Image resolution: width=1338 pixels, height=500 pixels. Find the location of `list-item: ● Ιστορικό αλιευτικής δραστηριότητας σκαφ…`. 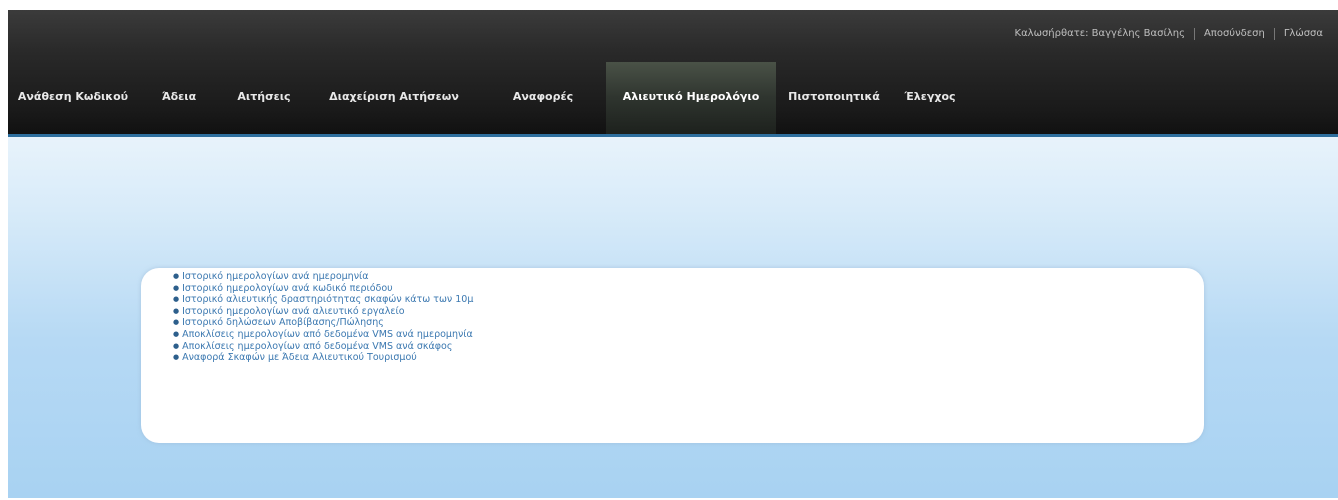

list-item: ● Ιστορικό αλιευτικής δραστηριότητας σκαφ… is located at coordinates (323, 300).